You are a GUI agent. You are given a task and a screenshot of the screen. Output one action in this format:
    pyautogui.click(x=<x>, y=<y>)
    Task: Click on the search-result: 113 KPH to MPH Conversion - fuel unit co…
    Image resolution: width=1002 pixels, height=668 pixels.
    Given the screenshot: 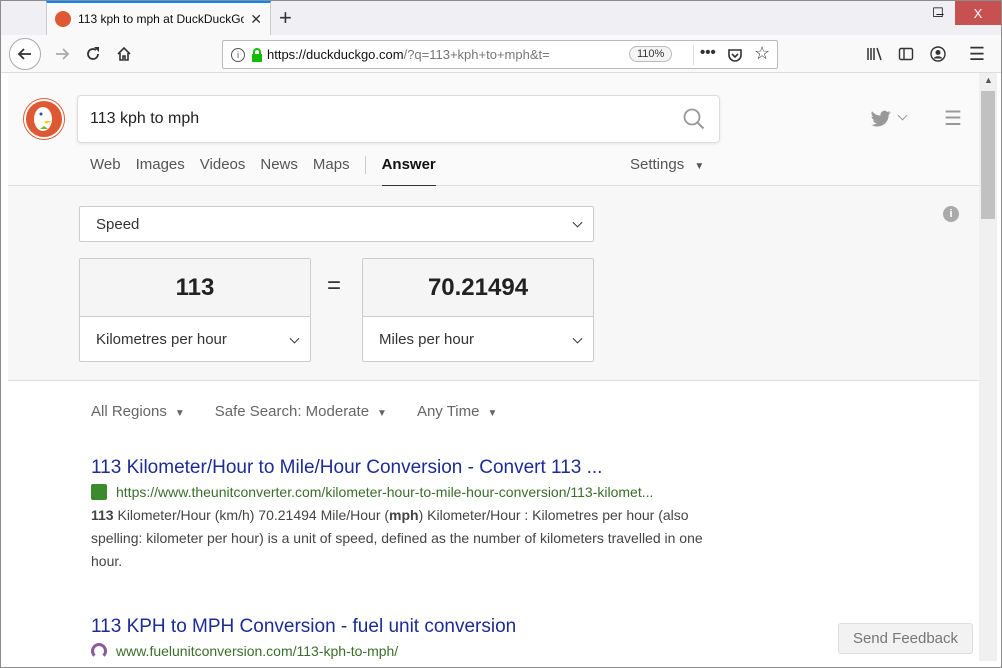 What is the action you would take?
    pyautogui.click(x=411, y=637)
    